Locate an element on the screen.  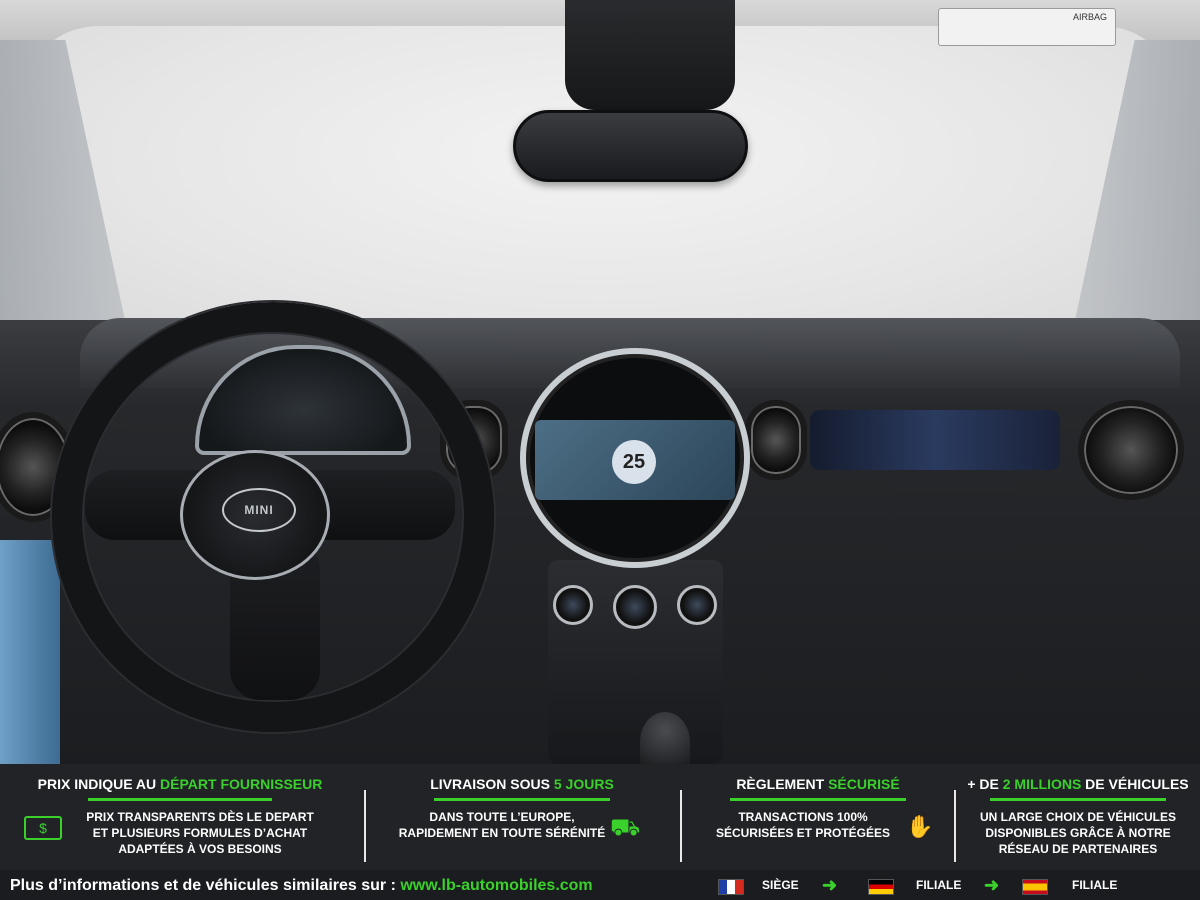
climate-knob-left is located at coordinates (573, 605).